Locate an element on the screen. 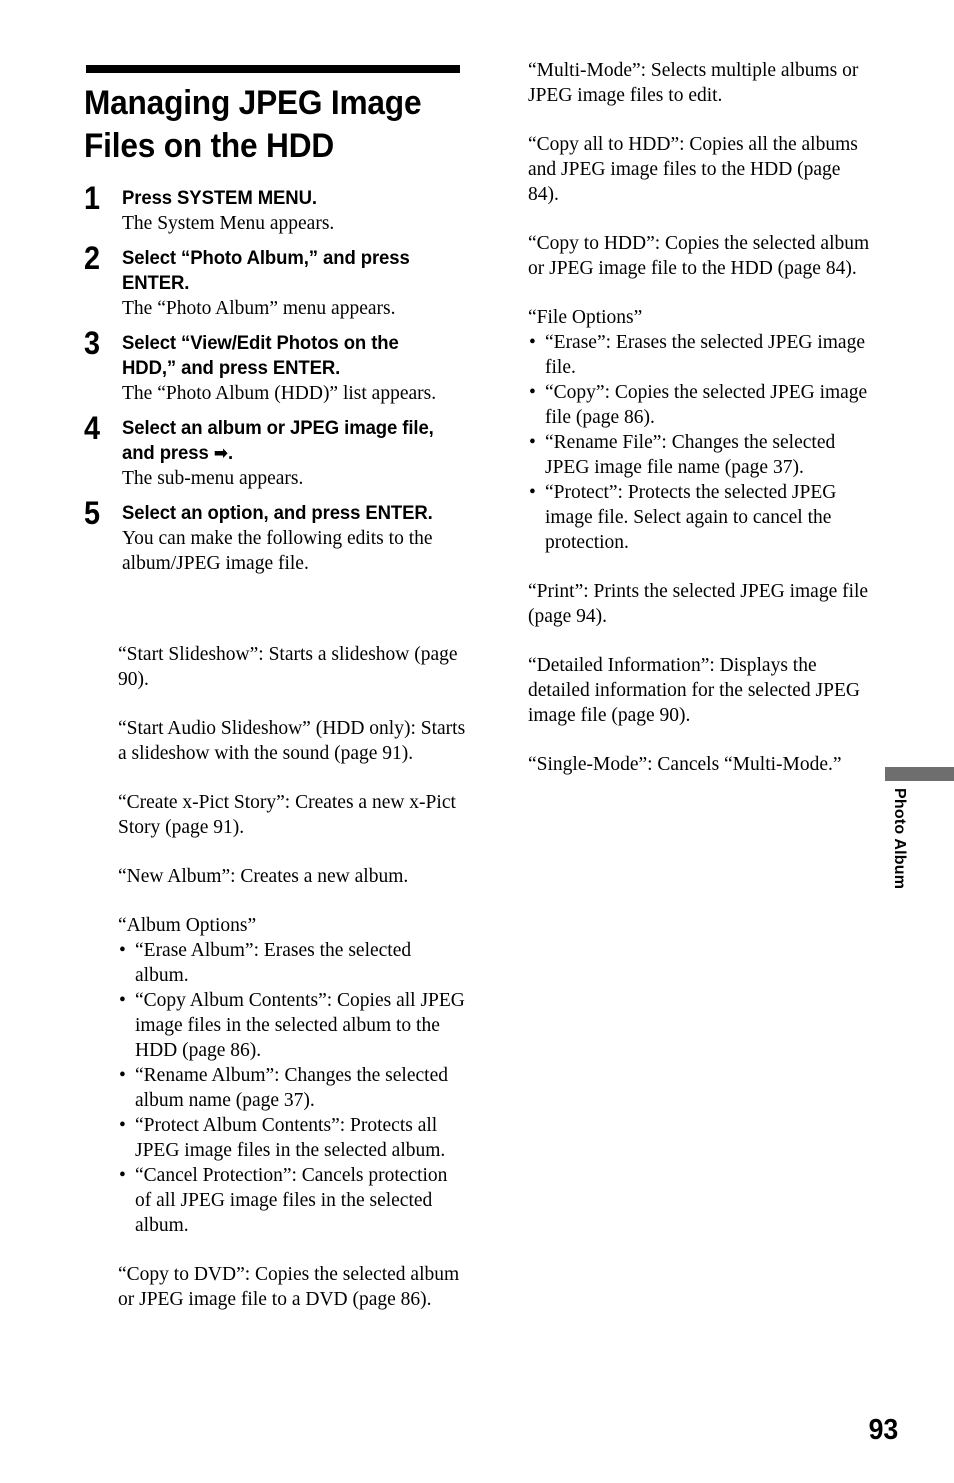 This screenshot has width=954, height=1483. step-body: The System Menu appears. is located at coordinates (228, 223).